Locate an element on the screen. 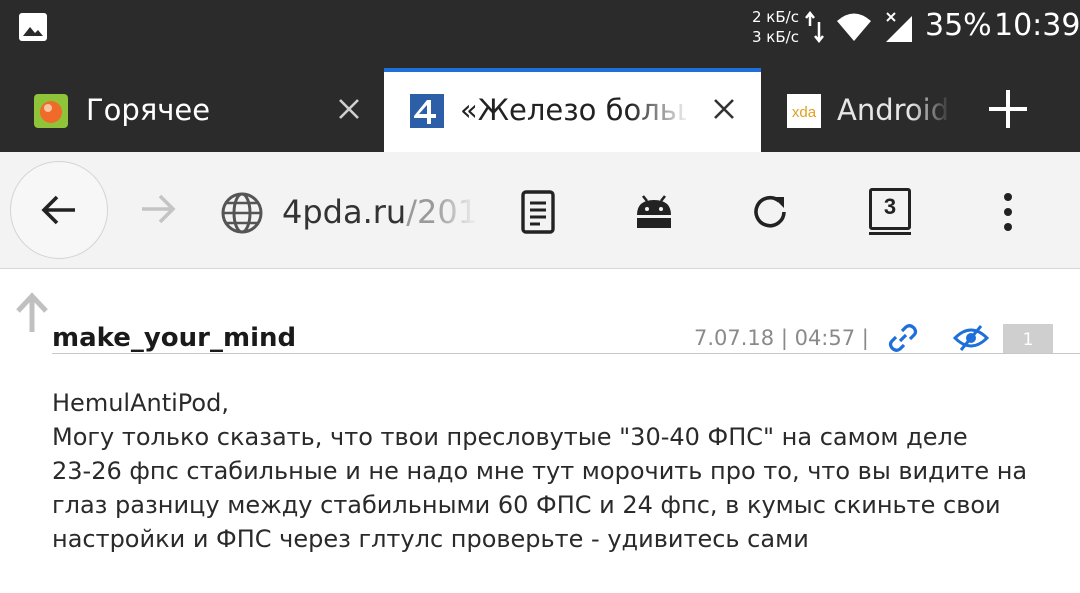 The width and height of the screenshot is (1080, 593). link-icon is located at coordinates (903, 338).